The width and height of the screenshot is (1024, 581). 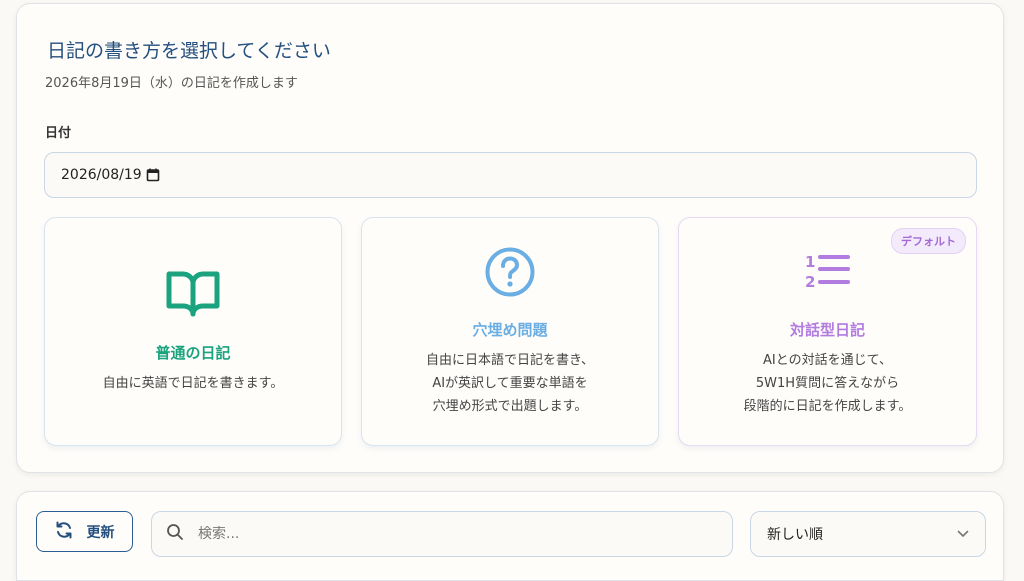 What do you see at coordinates (827, 383) in the screenshot?
I see `card-description: AIとの対話を通じて、 5W1H質問に答えながら 段階的に日記を作成します。` at bounding box center [827, 383].